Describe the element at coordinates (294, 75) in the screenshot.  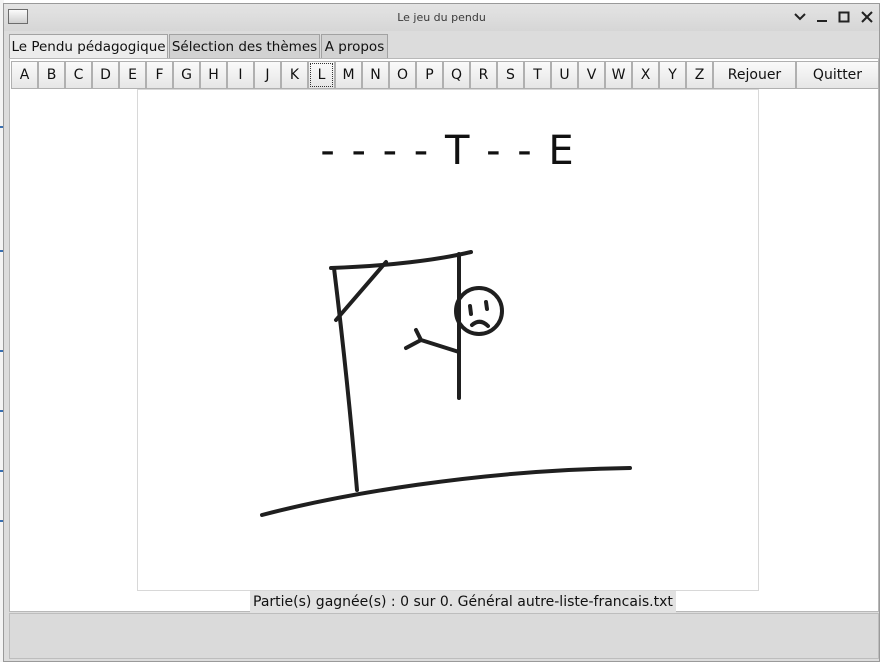
I see `letter-button-k: K` at that location.